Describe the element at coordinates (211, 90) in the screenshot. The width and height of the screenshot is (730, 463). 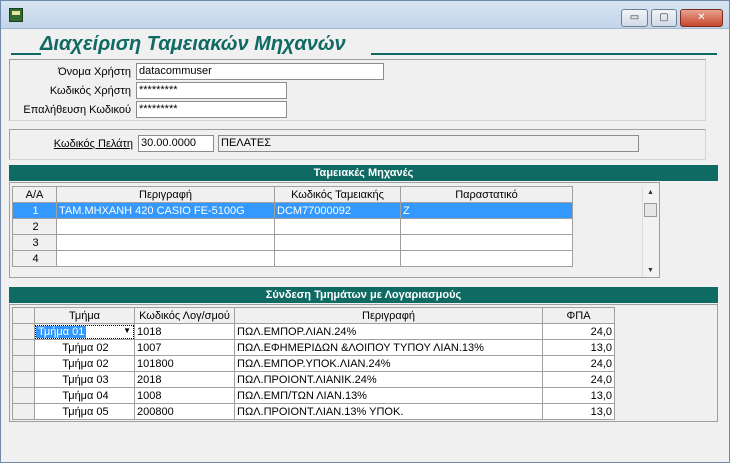
I see `password-field: *********` at that location.